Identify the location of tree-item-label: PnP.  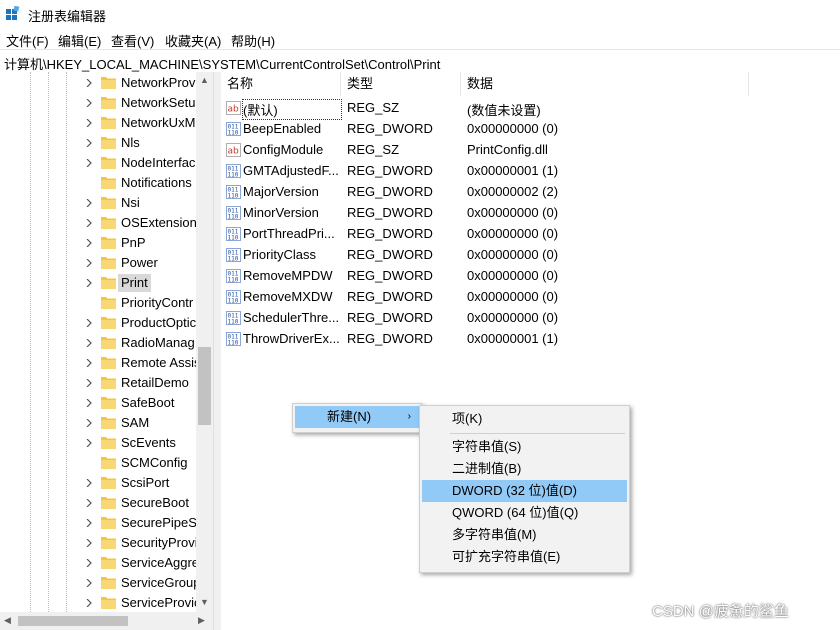
(133, 242).